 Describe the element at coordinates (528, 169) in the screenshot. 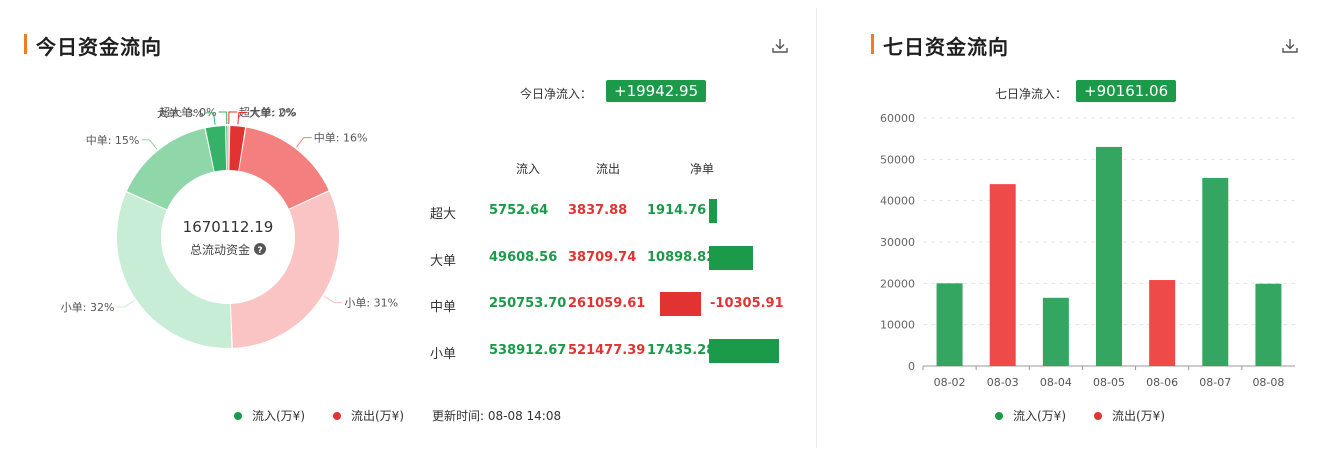

I see `header-inflow: 流入` at that location.